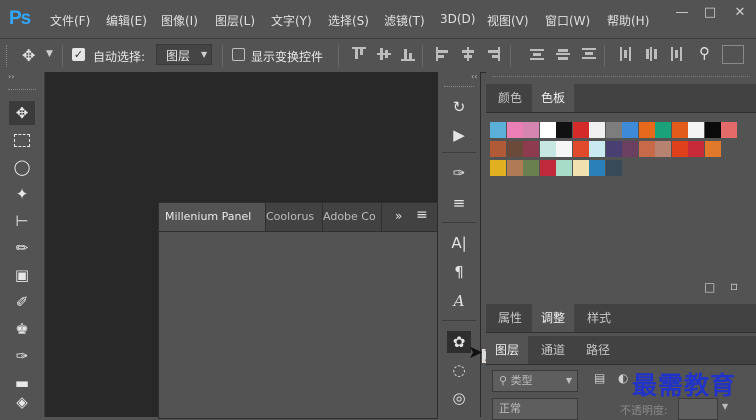 Image resolution: width=756 pixels, height=420 pixels. What do you see at coordinates (78, 54) in the screenshot?
I see `auto-select-checkbox: ✓` at bounding box center [78, 54].